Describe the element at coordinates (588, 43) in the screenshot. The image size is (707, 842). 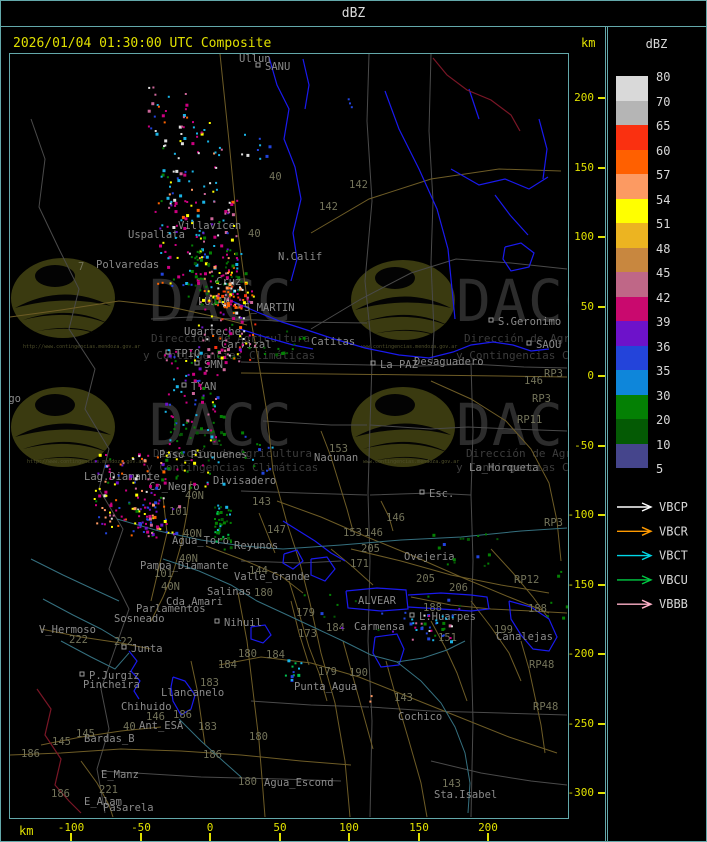
I see `y-axis-unit: km` at that location.